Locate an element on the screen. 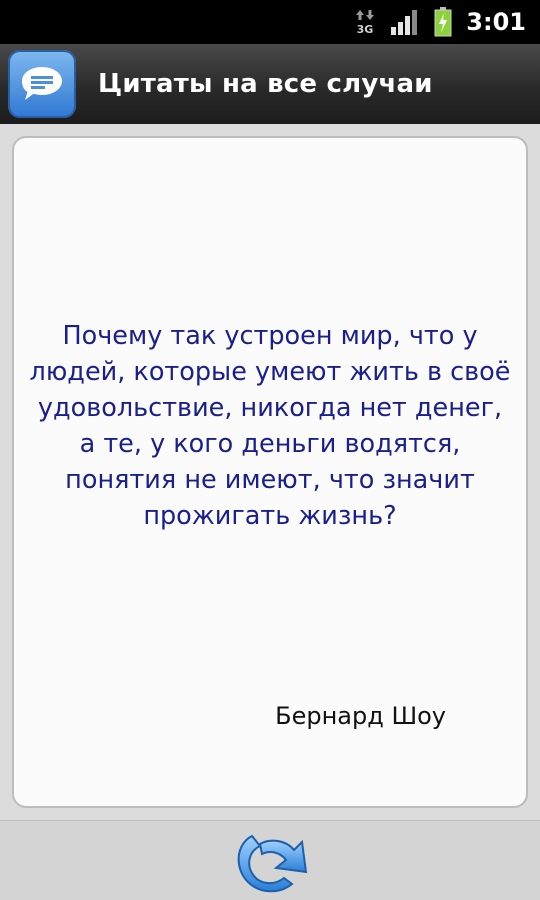 This screenshot has height=900, width=540. signal-strength-icon is located at coordinates (405, 22).